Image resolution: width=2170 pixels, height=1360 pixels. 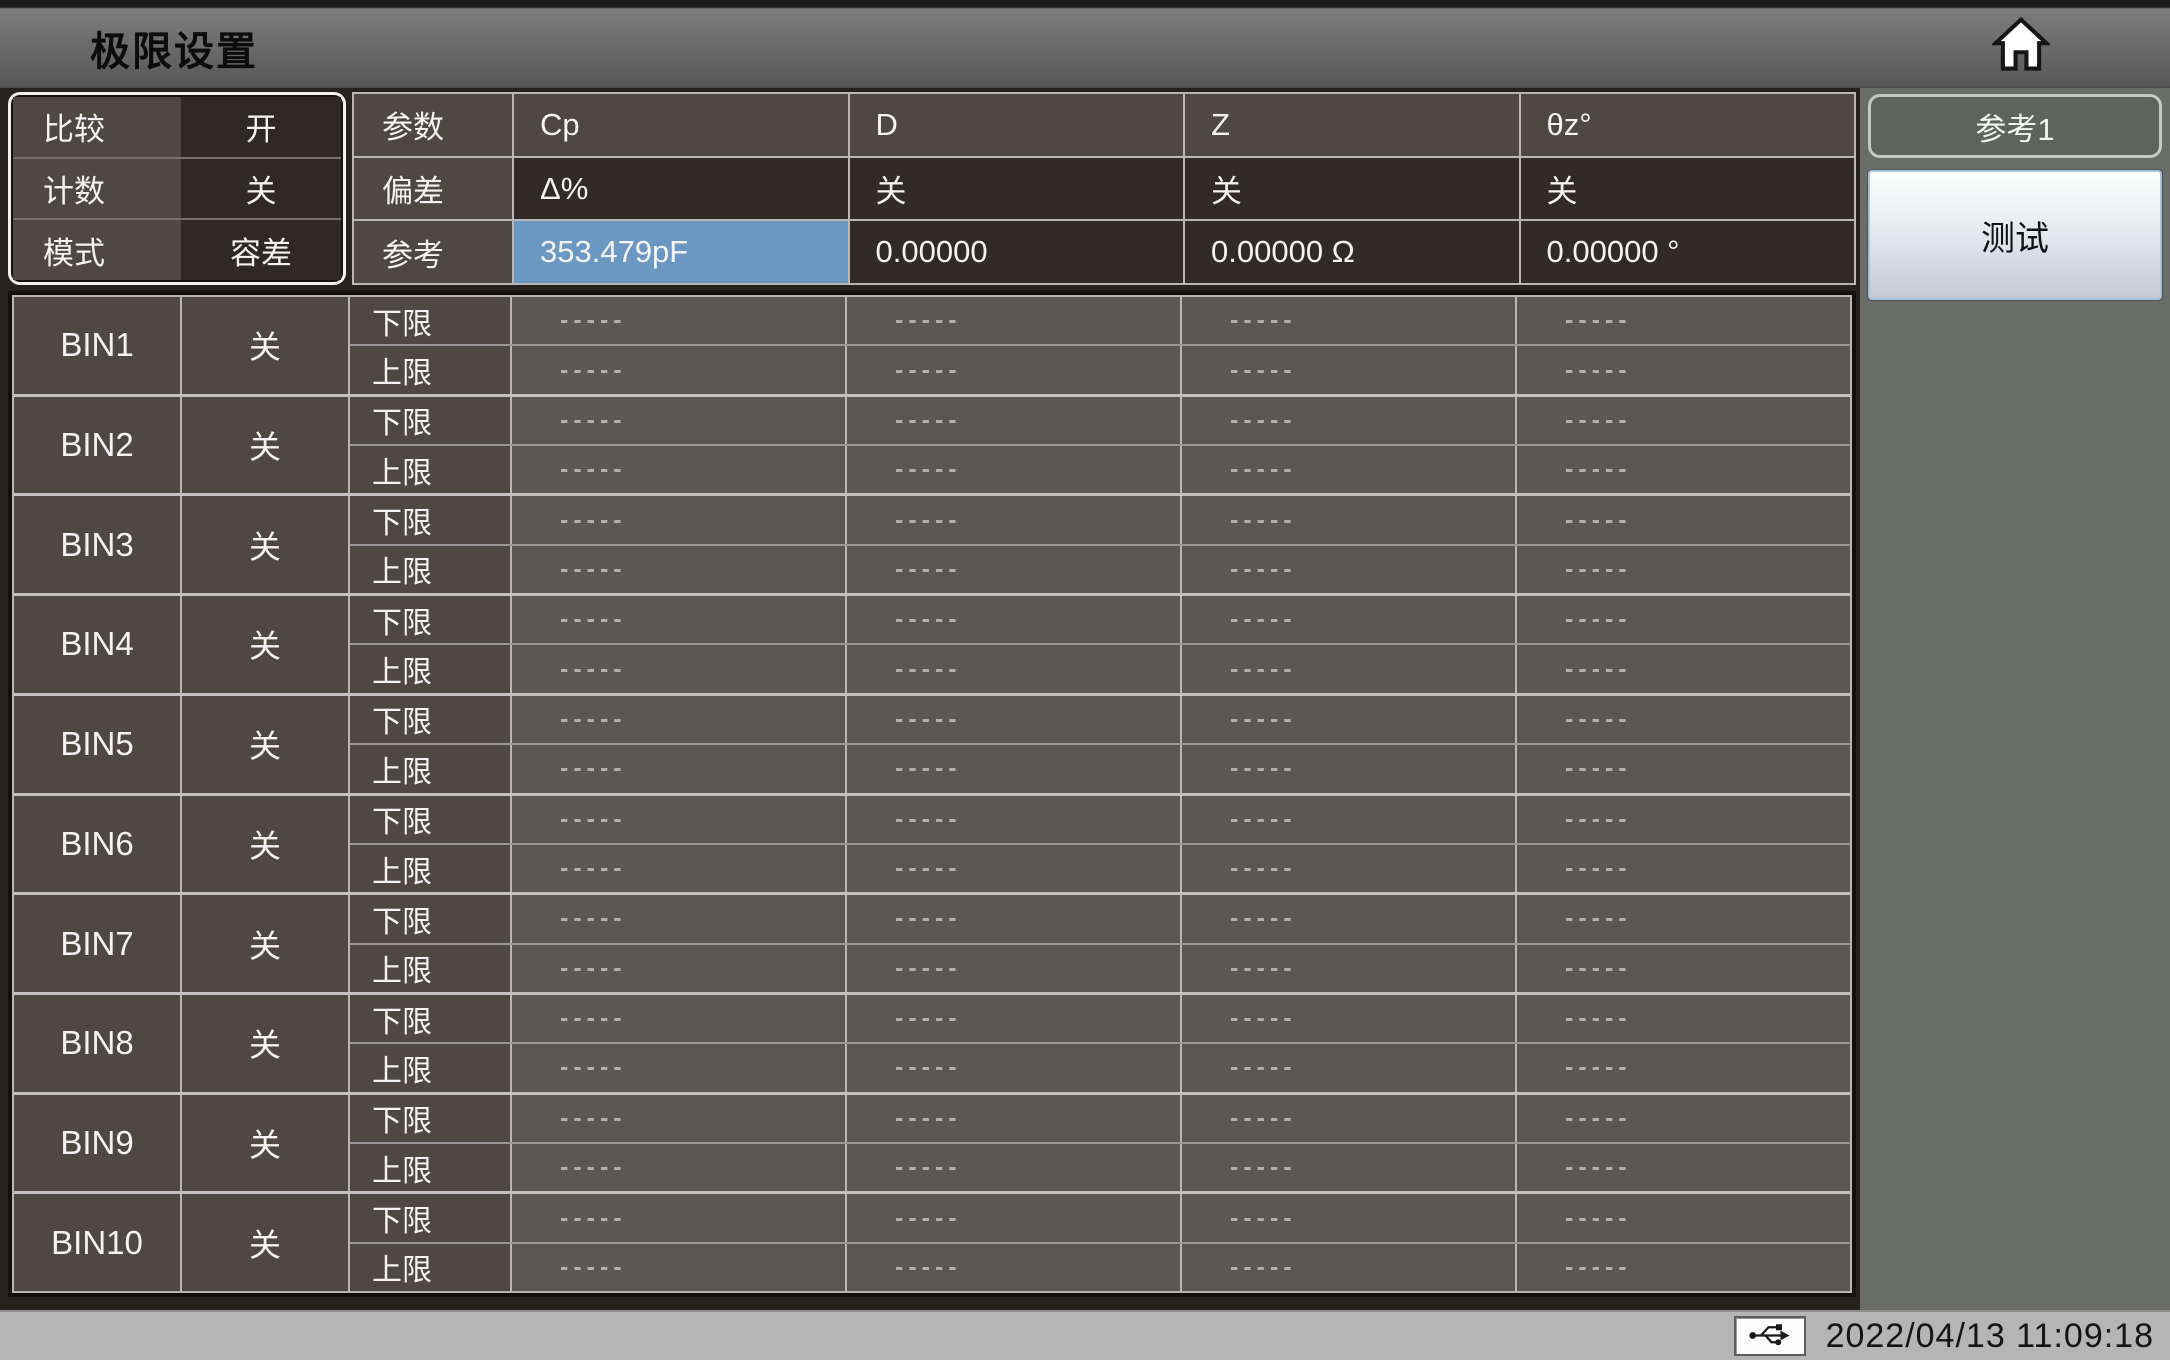 What do you see at coordinates (1017, 125) in the screenshot?
I see `param-header-d: D` at bounding box center [1017, 125].